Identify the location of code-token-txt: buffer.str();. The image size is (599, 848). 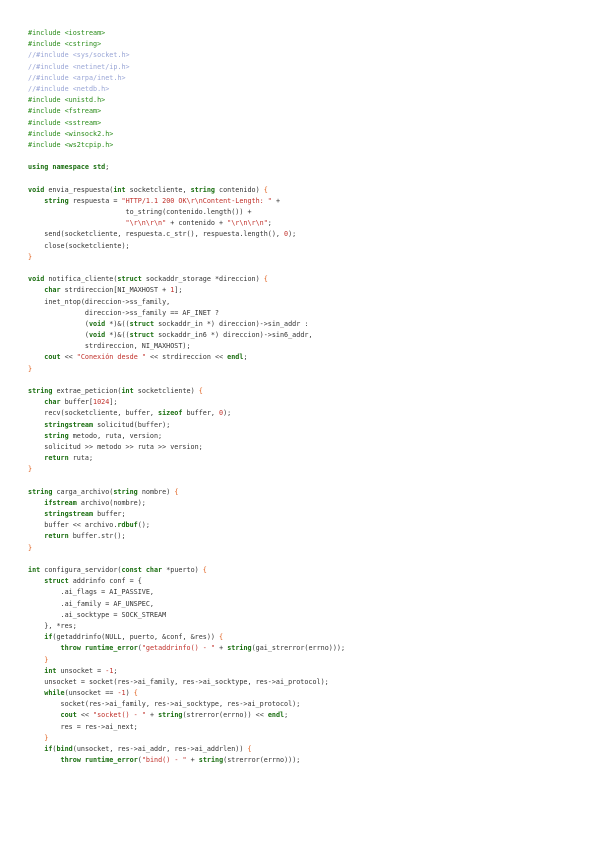
(97, 536).